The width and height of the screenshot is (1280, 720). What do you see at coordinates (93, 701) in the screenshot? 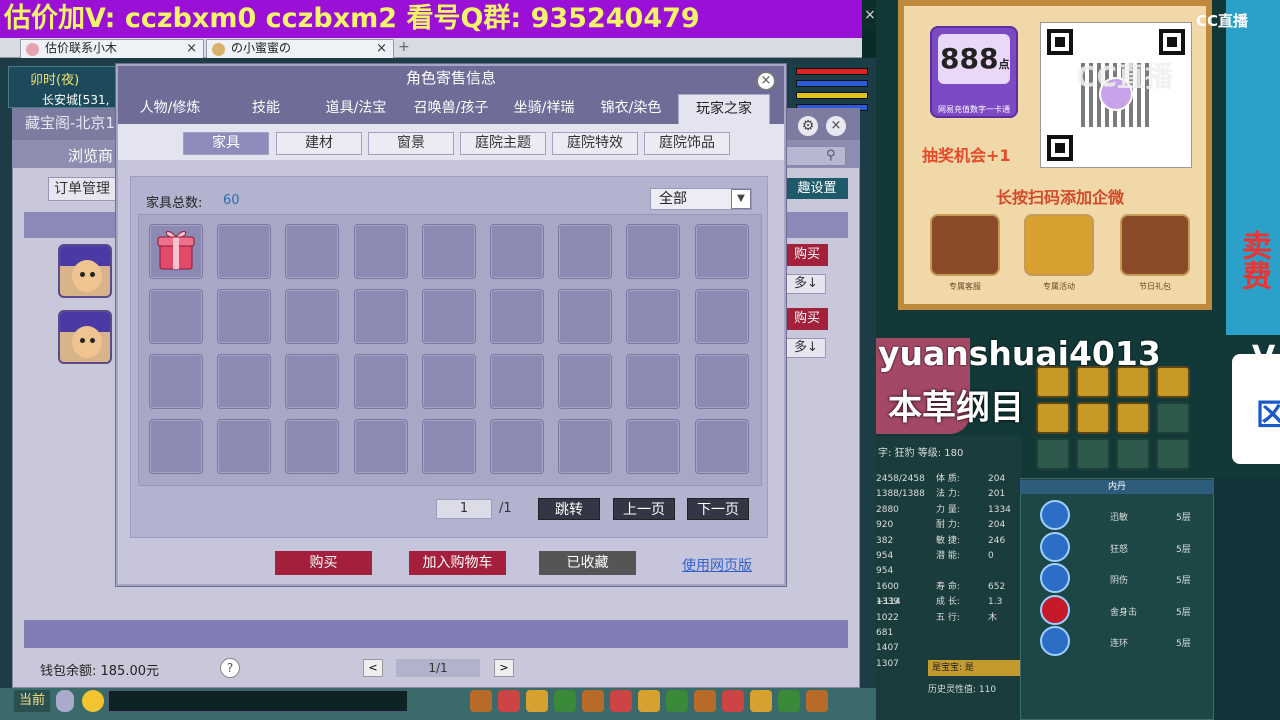
I see `emoji-icon` at bounding box center [93, 701].